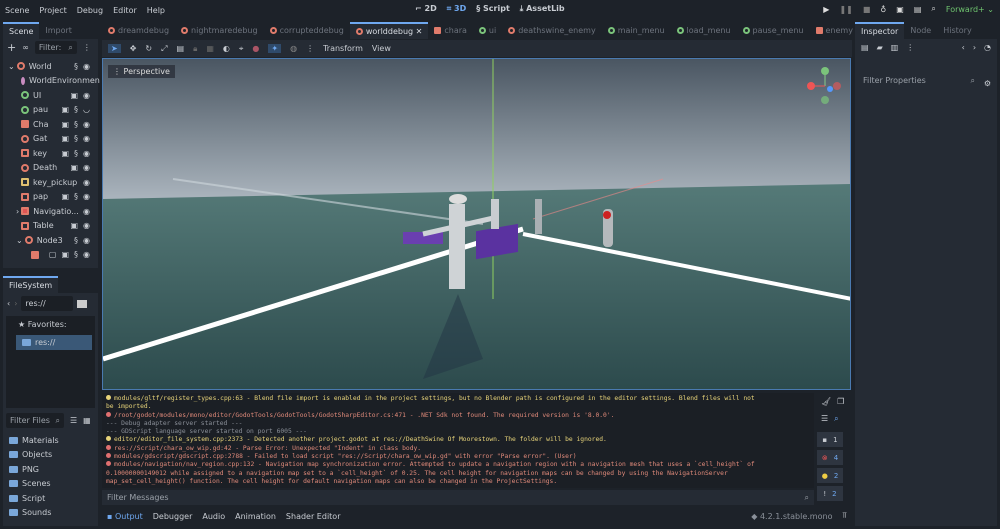 The image size is (1000, 529). I want to click on view-menu: View, so click(381, 48).